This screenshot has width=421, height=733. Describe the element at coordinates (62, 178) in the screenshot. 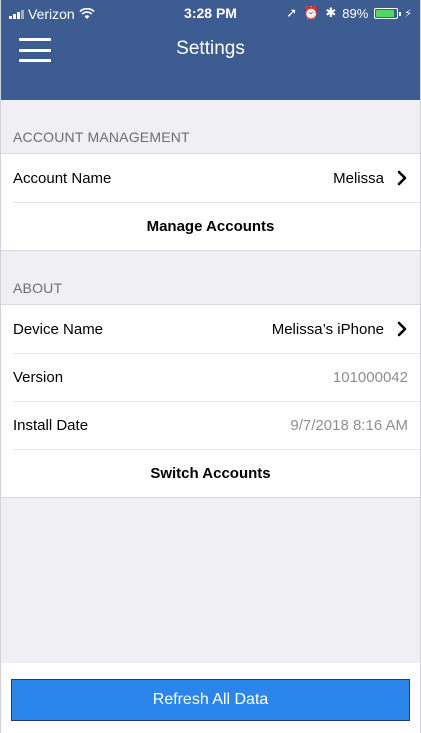

I see `account-name-label: Account Name` at that location.